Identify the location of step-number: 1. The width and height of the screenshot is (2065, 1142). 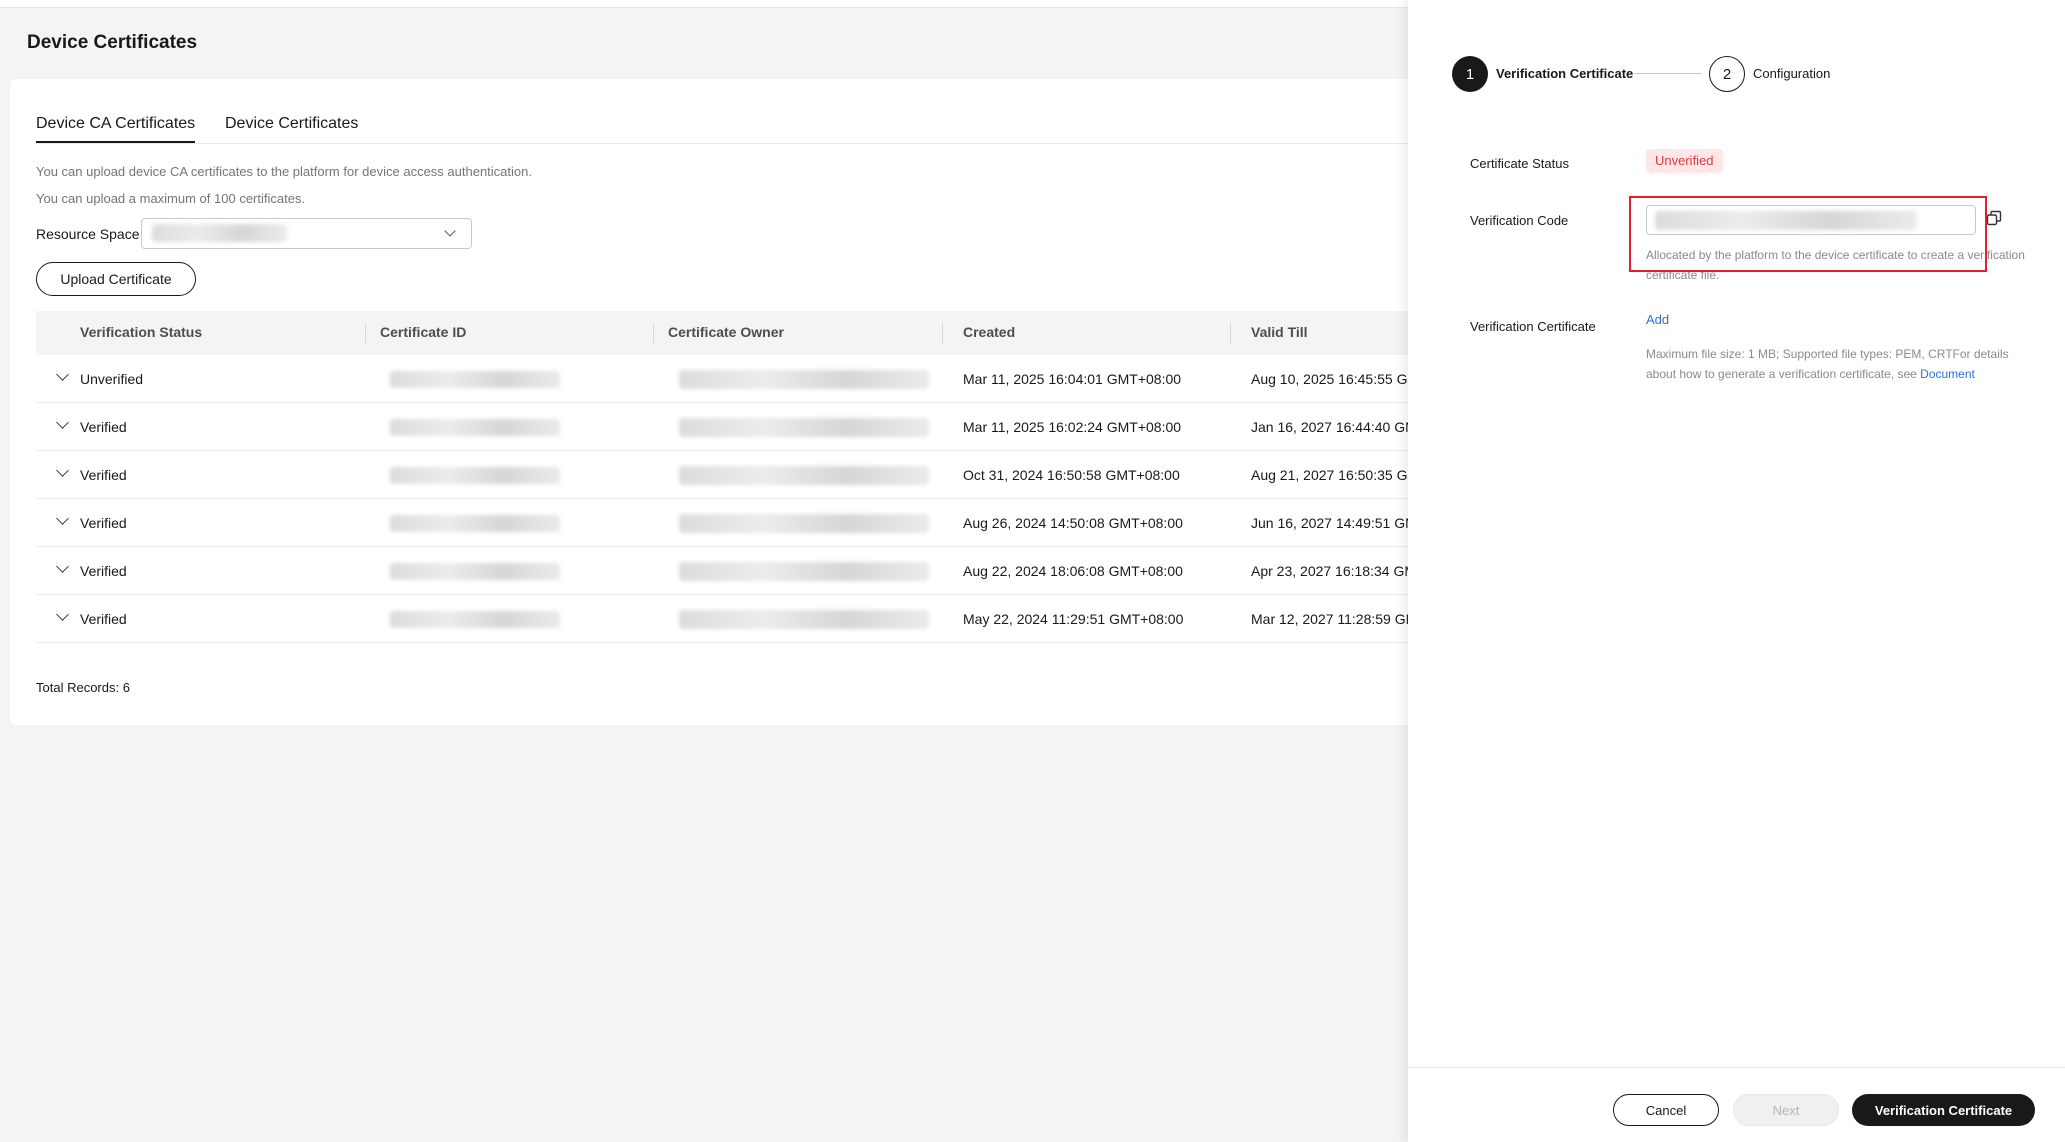
(1470, 74).